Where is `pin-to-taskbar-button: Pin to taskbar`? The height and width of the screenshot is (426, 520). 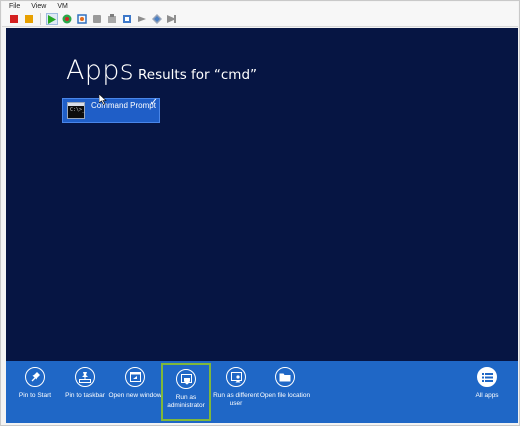 pin-to-taskbar-button: Pin to taskbar is located at coordinates (85, 383).